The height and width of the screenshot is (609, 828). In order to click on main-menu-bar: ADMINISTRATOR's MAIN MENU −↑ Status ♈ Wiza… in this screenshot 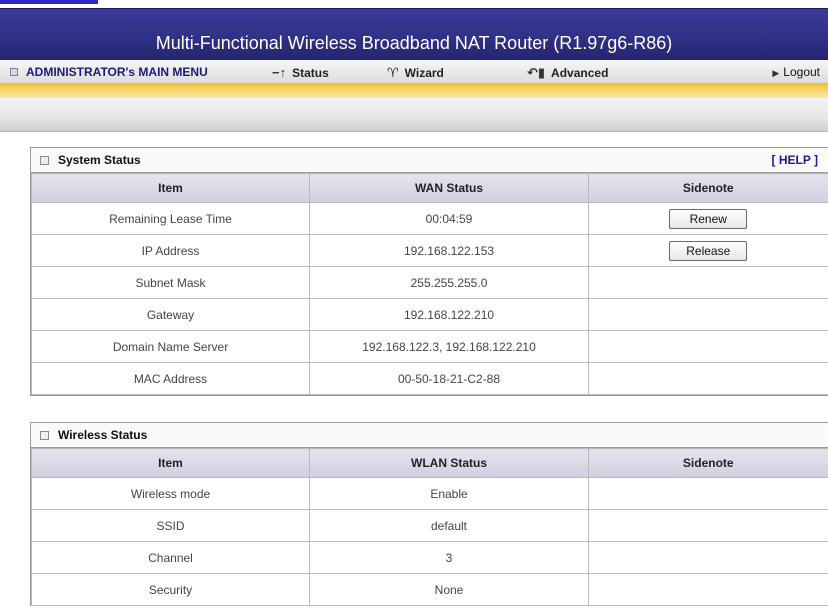, I will do `click(414, 72)`.